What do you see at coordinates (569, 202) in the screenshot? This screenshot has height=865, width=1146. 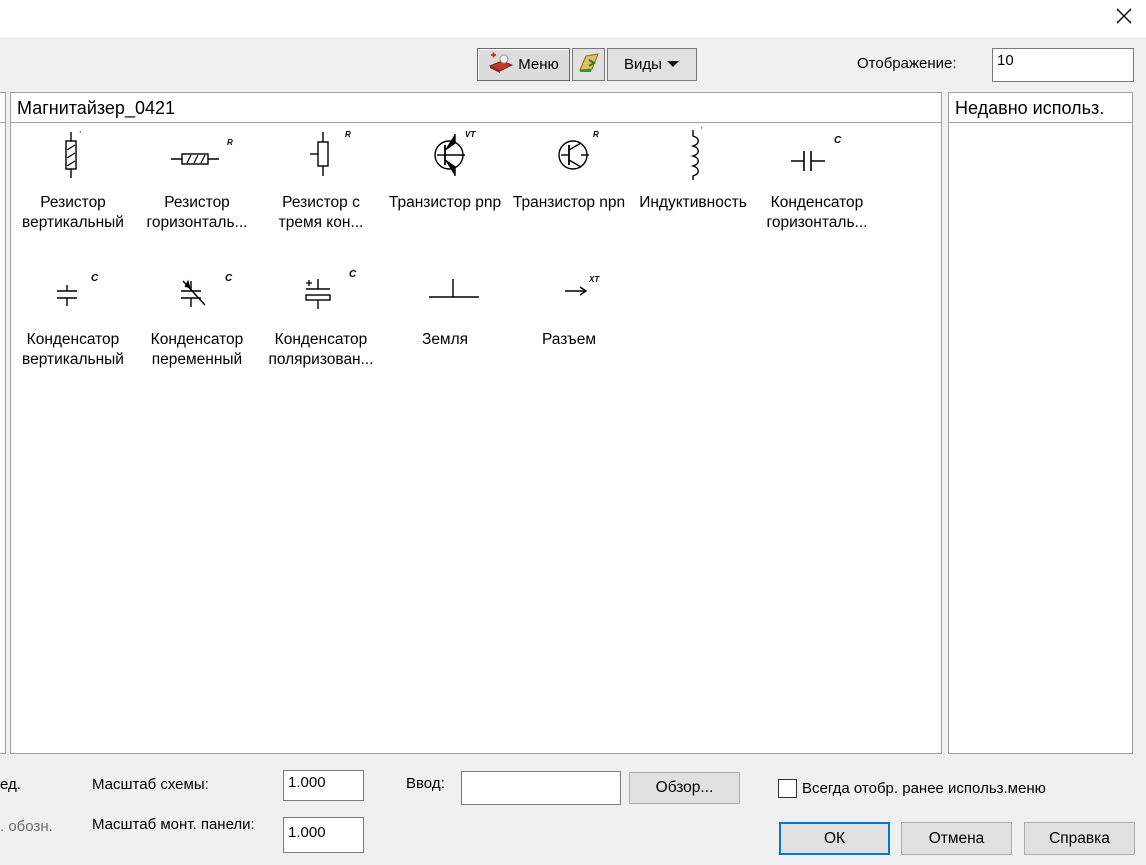 I see `symbol-label: Транзистор npn` at bounding box center [569, 202].